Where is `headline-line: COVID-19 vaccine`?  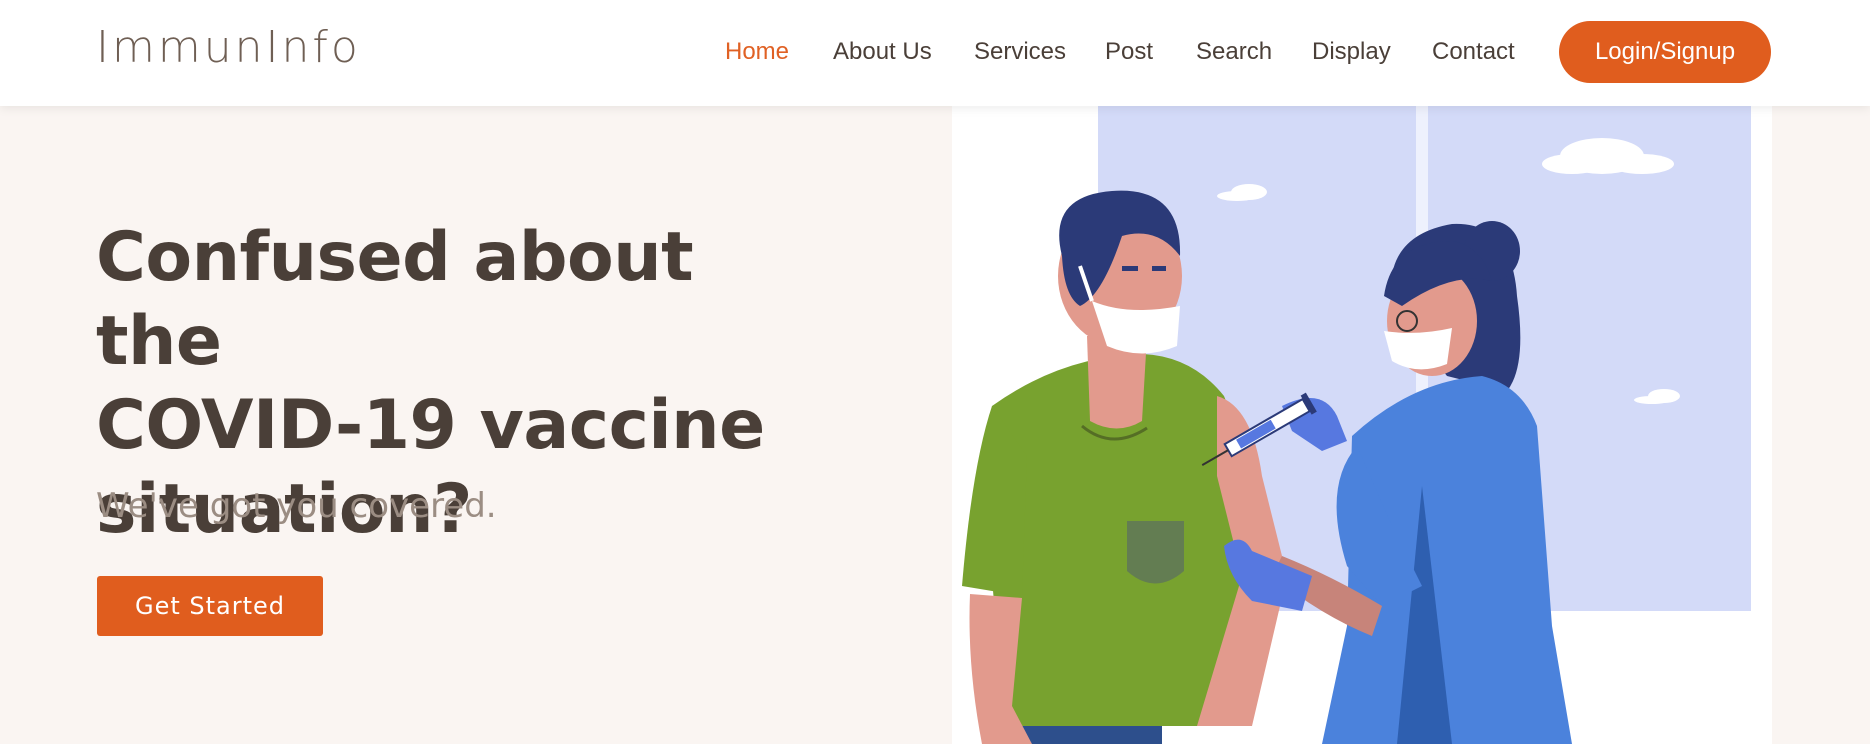 headline-line: COVID-19 vaccine is located at coordinates (430, 425).